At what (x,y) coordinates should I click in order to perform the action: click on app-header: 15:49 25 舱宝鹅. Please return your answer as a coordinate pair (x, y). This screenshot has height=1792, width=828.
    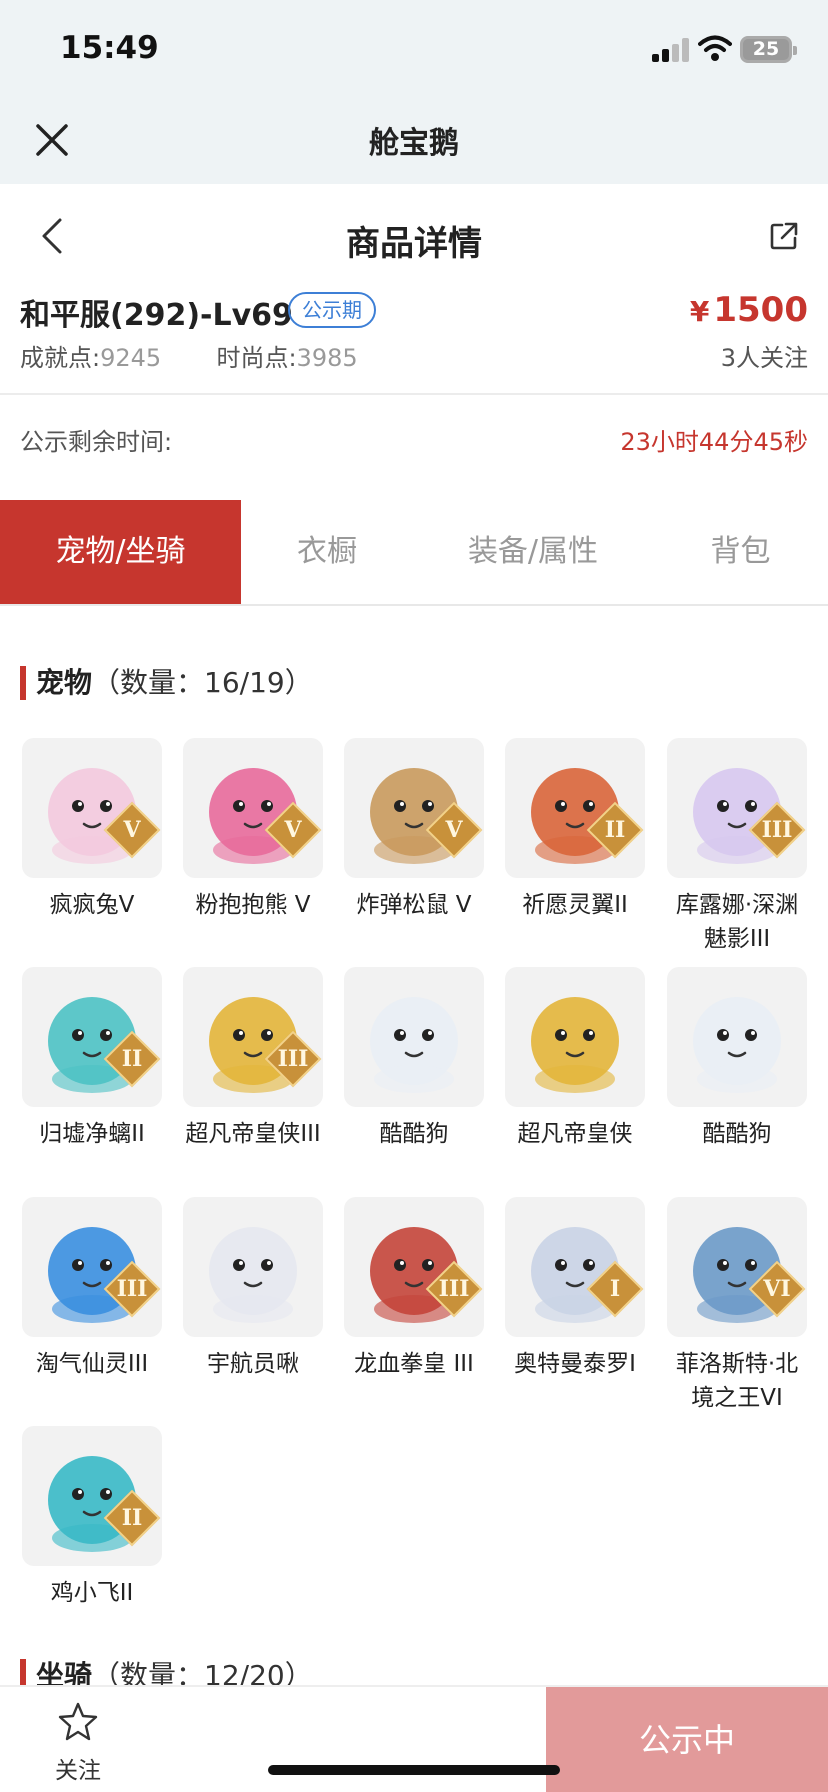
    Looking at the image, I should click on (414, 92).